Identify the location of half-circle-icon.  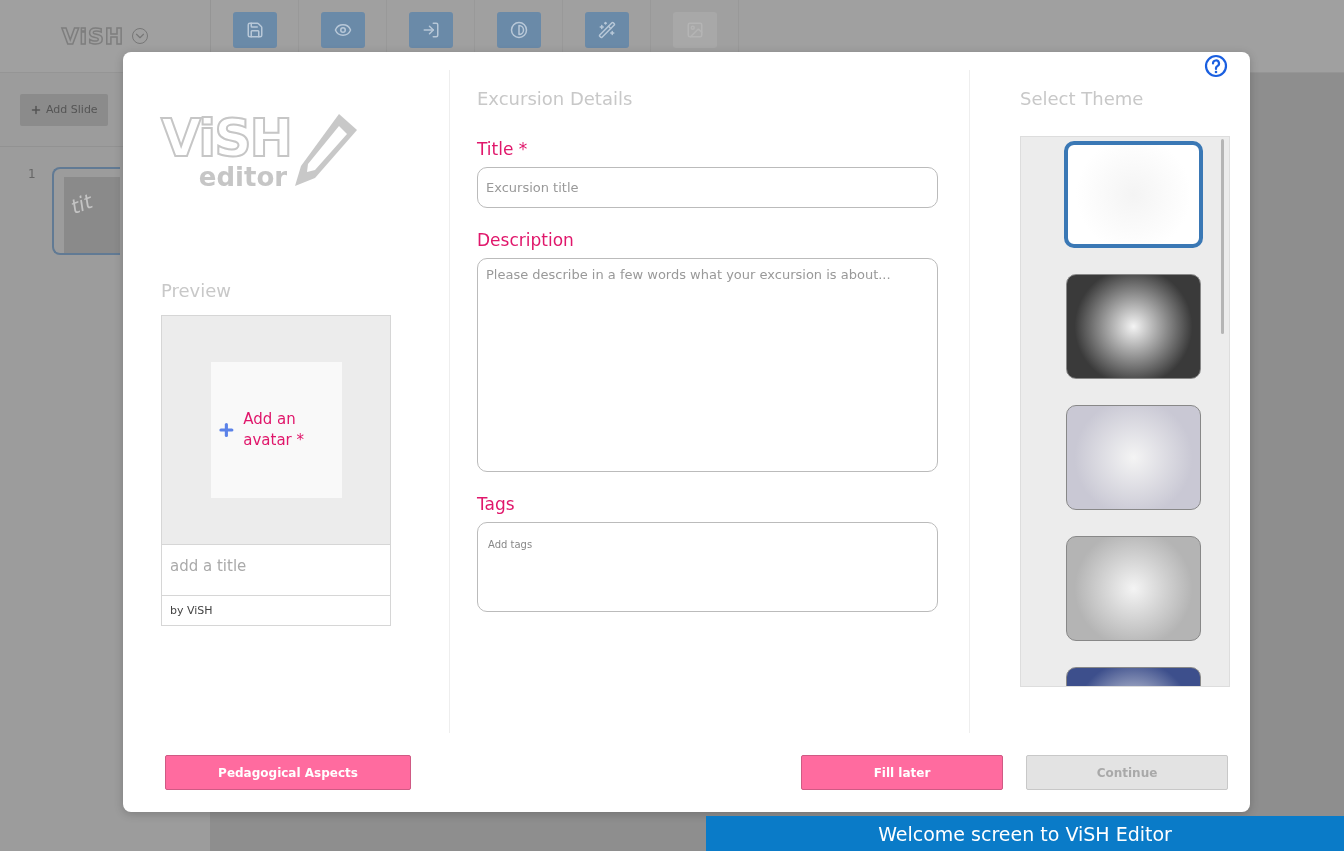
(518, 30).